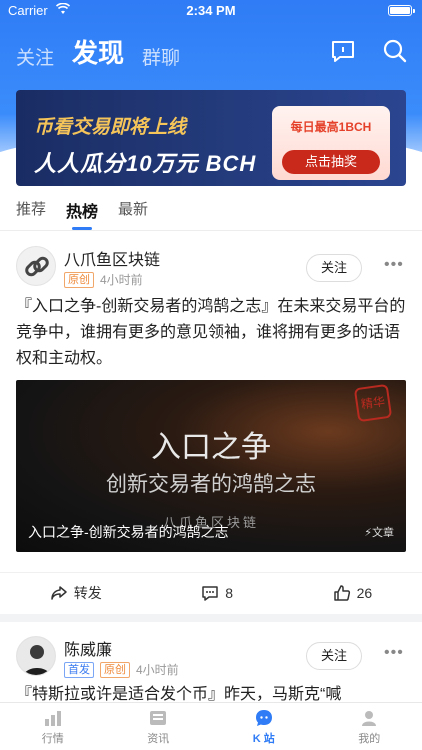 This screenshot has width=422, height=750. I want to click on post-actions: 转发 8 26, so click(211, 592).